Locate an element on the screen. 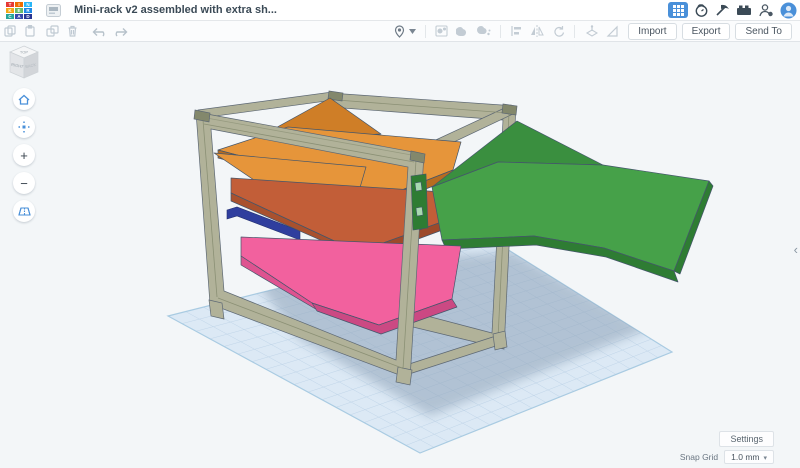 This screenshot has width=800, height=468. ungroup-icon is located at coordinates (484, 31).